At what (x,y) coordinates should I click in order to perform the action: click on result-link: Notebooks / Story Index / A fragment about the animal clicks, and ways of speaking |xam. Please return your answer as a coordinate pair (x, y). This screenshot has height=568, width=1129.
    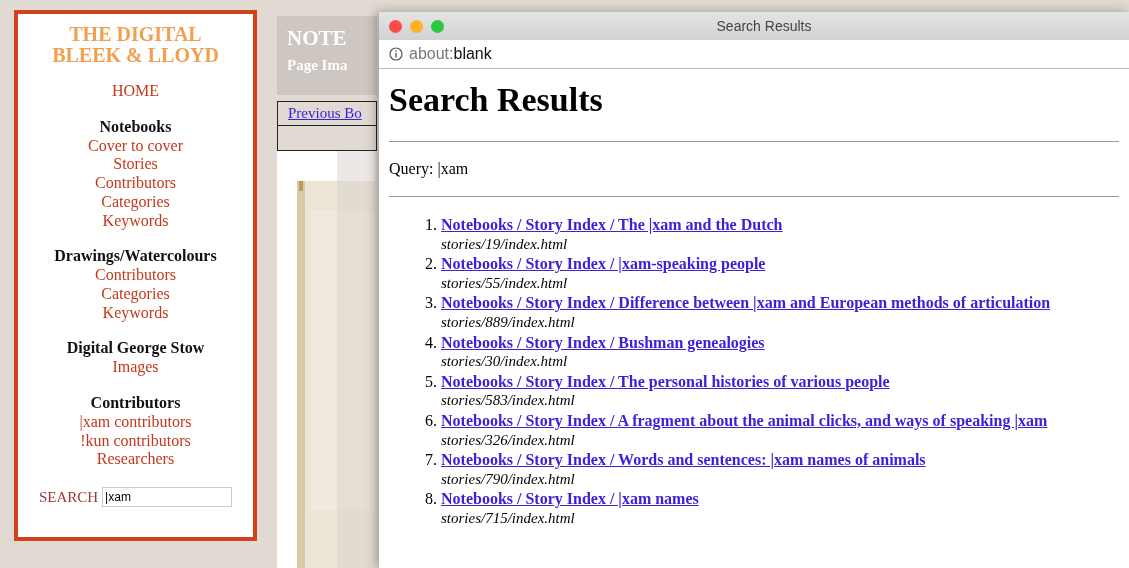
    Looking at the image, I should click on (744, 420).